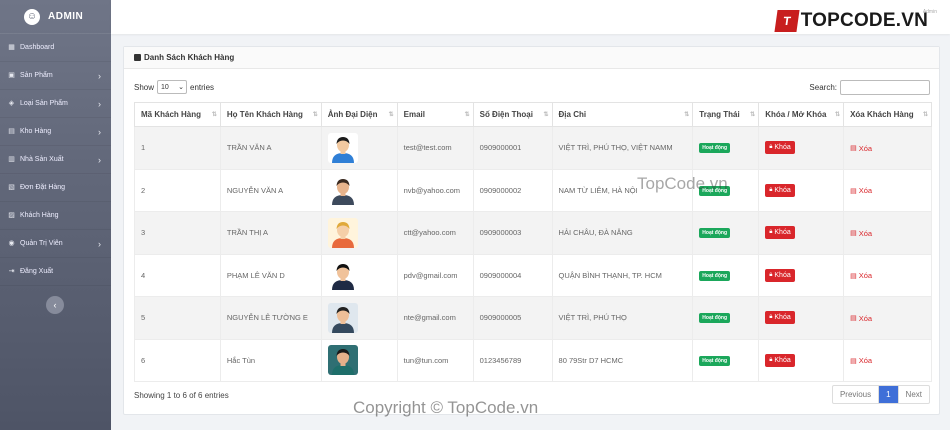 Image resolution: width=950 pixels, height=430 pixels. Describe the element at coordinates (622, 275) in the screenshot. I see `customer-address: QUẬN BÌNH THẠNH, TP. HCM` at that location.